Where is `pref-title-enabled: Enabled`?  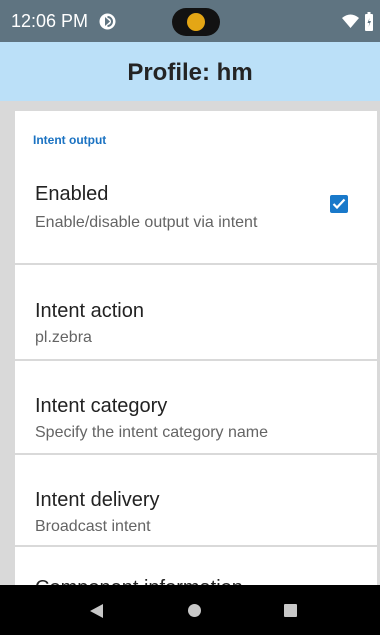 pref-title-enabled: Enabled is located at coordinates (72, 194).